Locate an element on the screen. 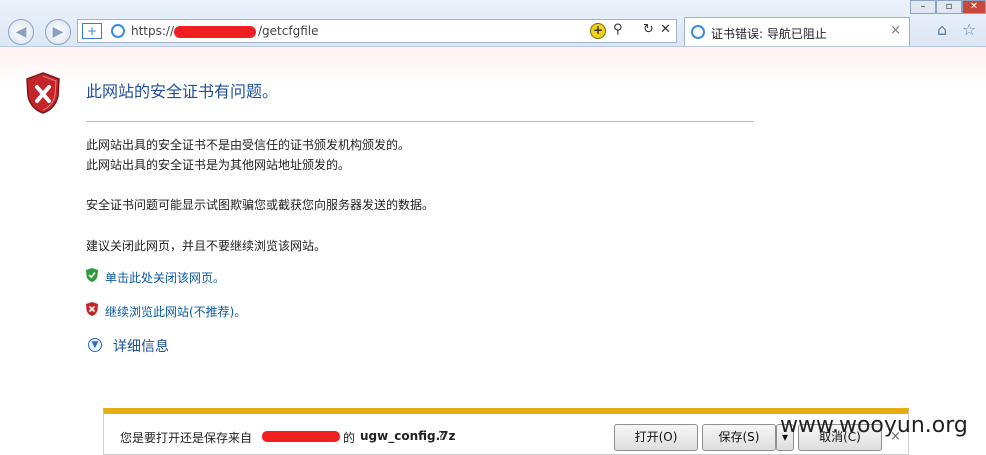  save-button: 保存(S) is located at coordinates (739, 437).